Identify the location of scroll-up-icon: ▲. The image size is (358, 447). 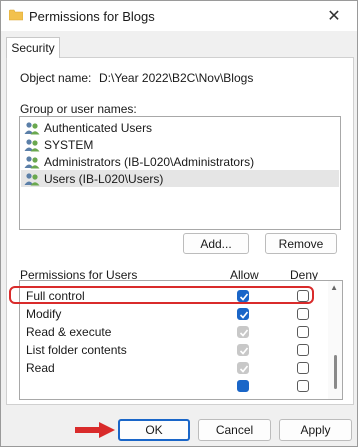
(334, 287).